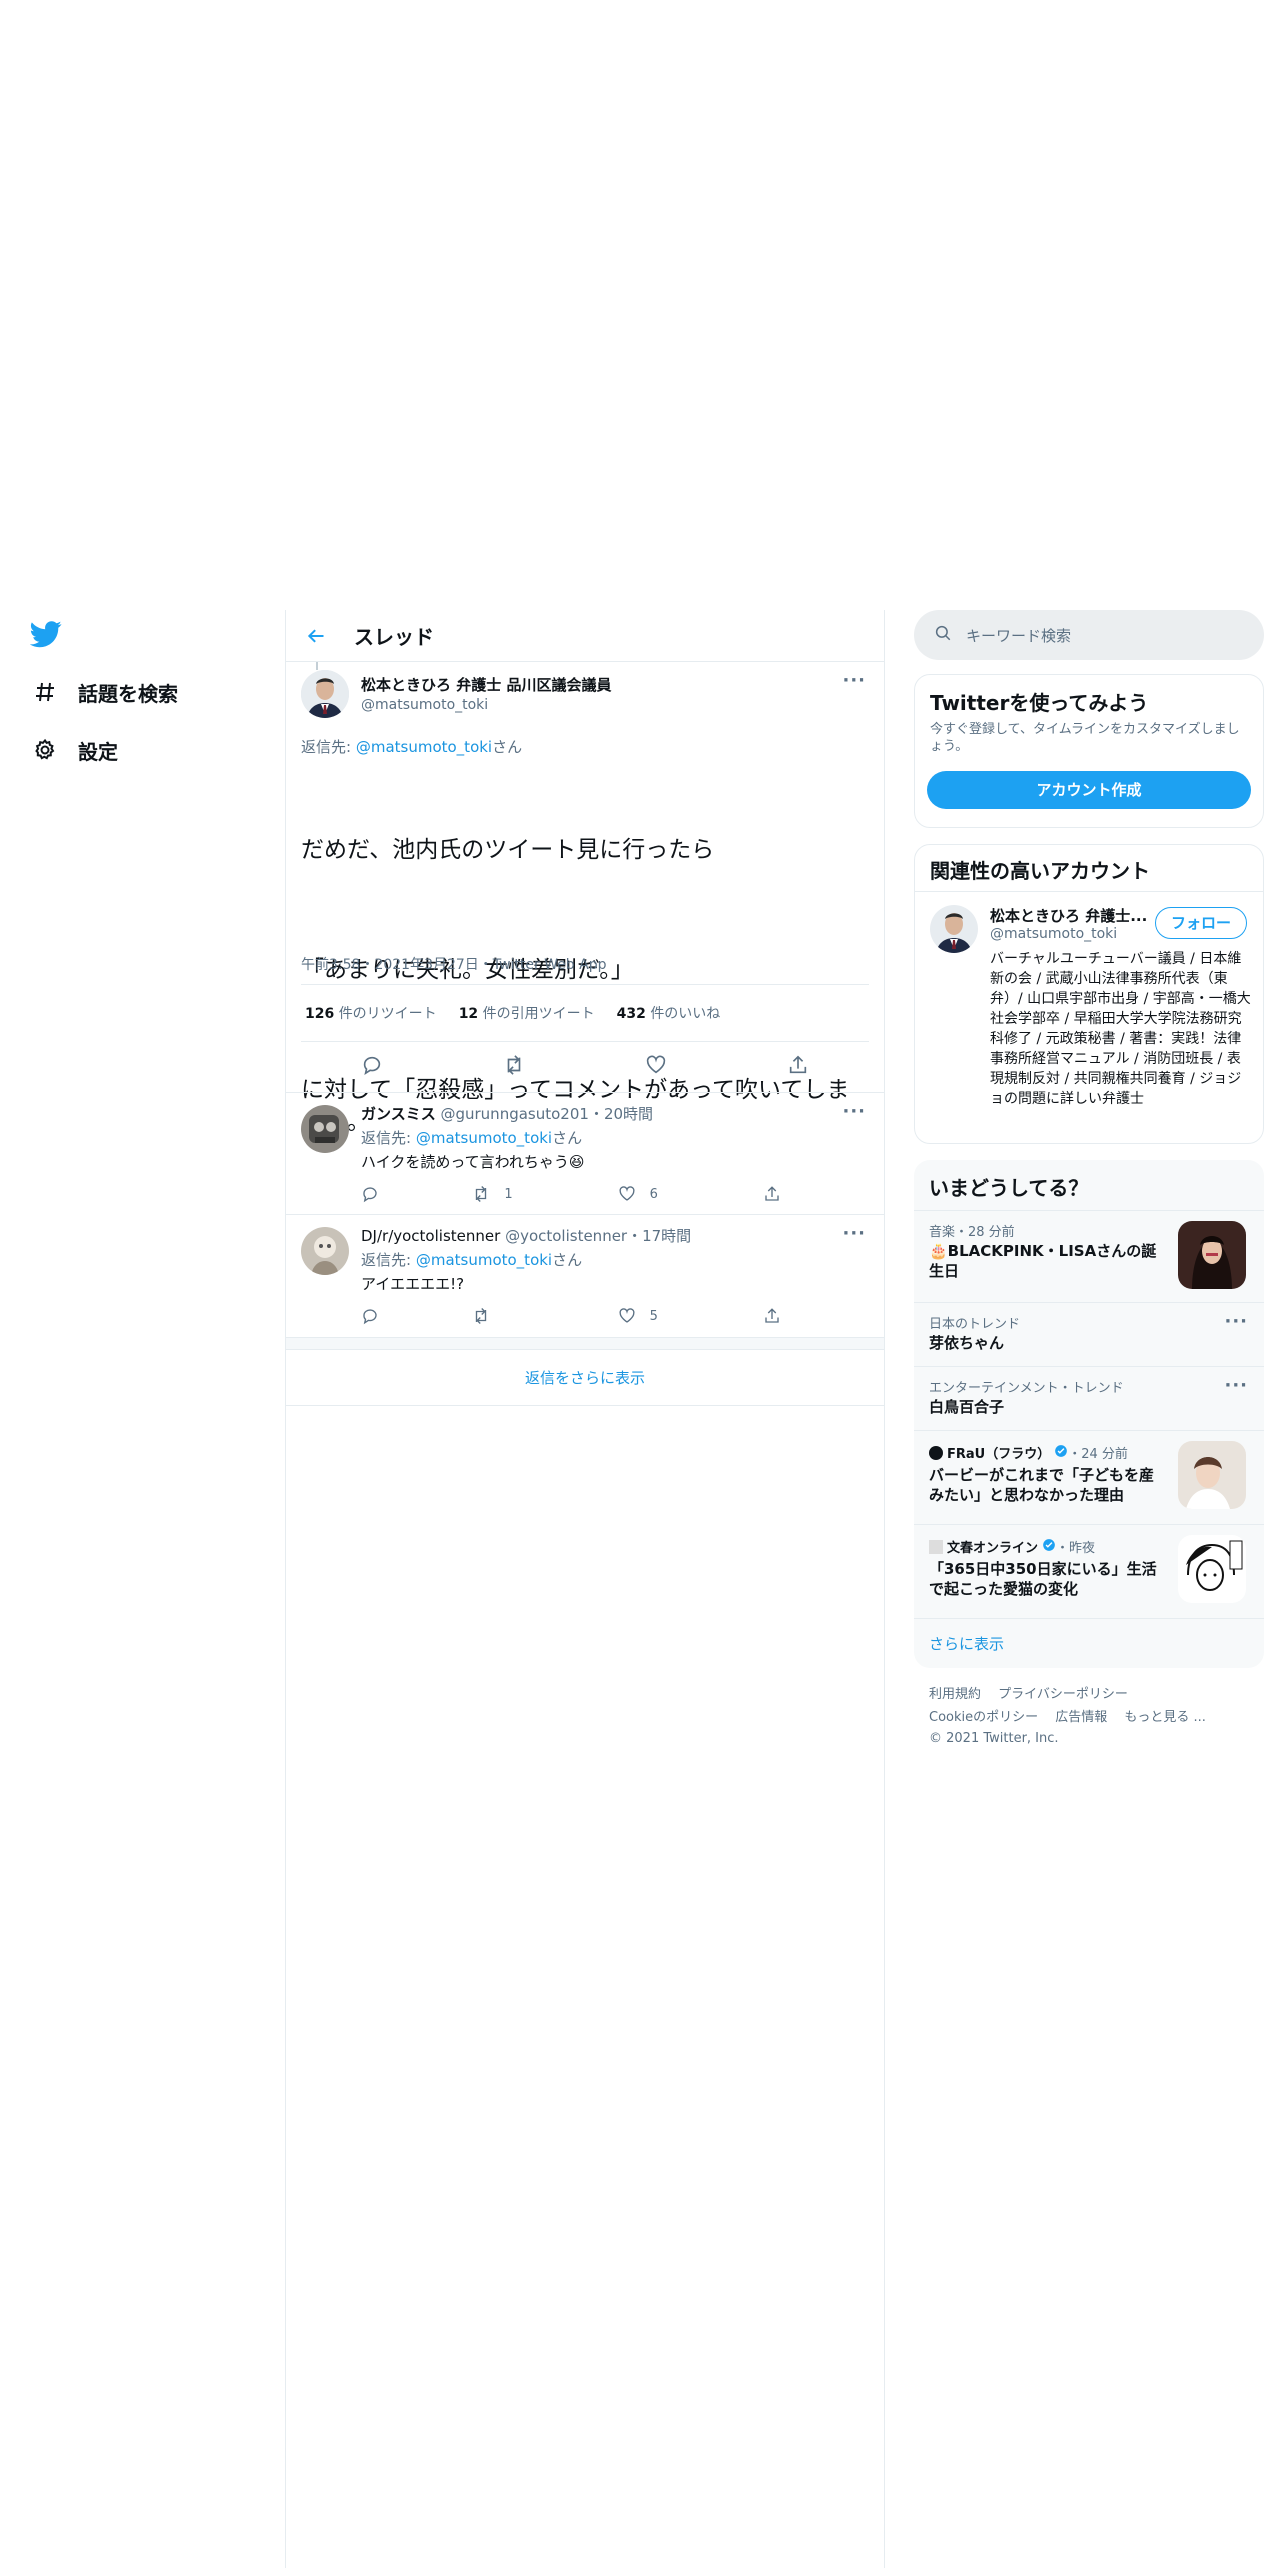 The width and height of the screenshot is (1284, 2568). I want to click on reply-header: ガンスミス @gurunngasuto201・20時間, so click(507, 1113).